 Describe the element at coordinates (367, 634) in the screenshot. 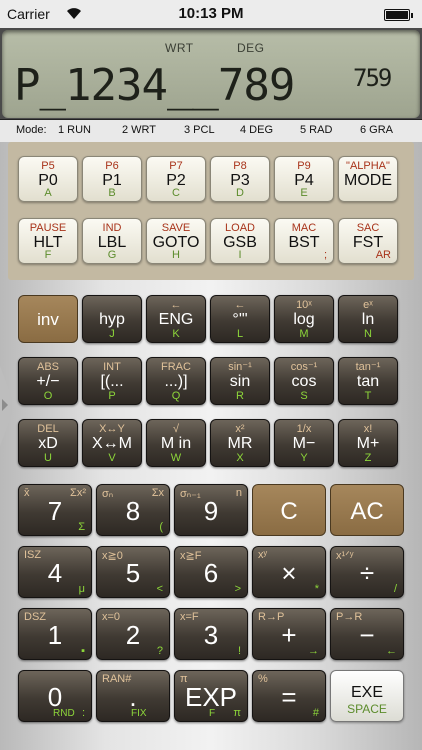

I see `key-r8-4: P→R − ←` at that location.